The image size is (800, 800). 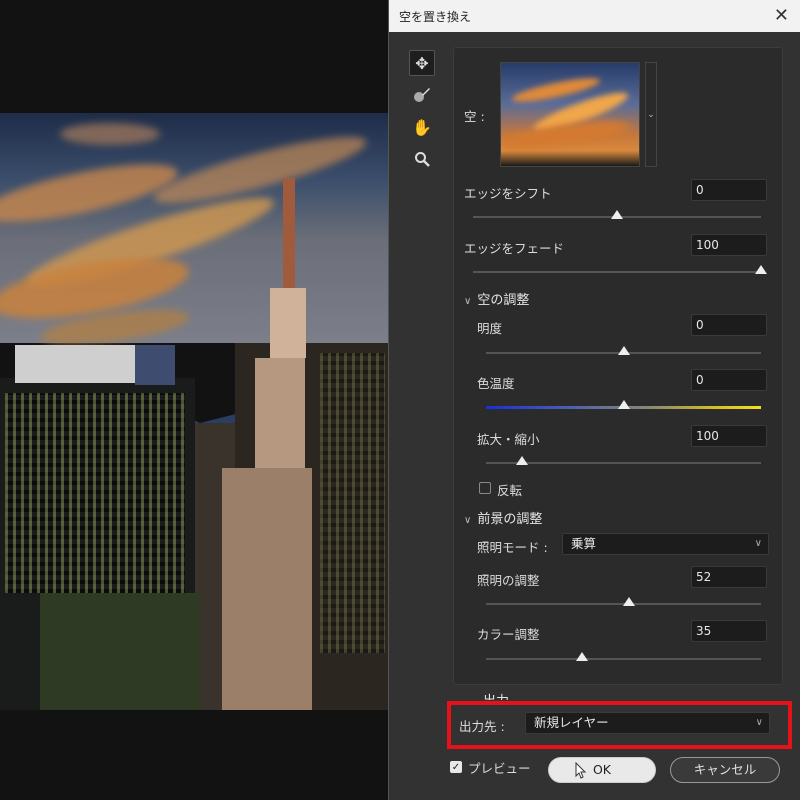 I want to click on tower-top, so click(x=288, y=323).